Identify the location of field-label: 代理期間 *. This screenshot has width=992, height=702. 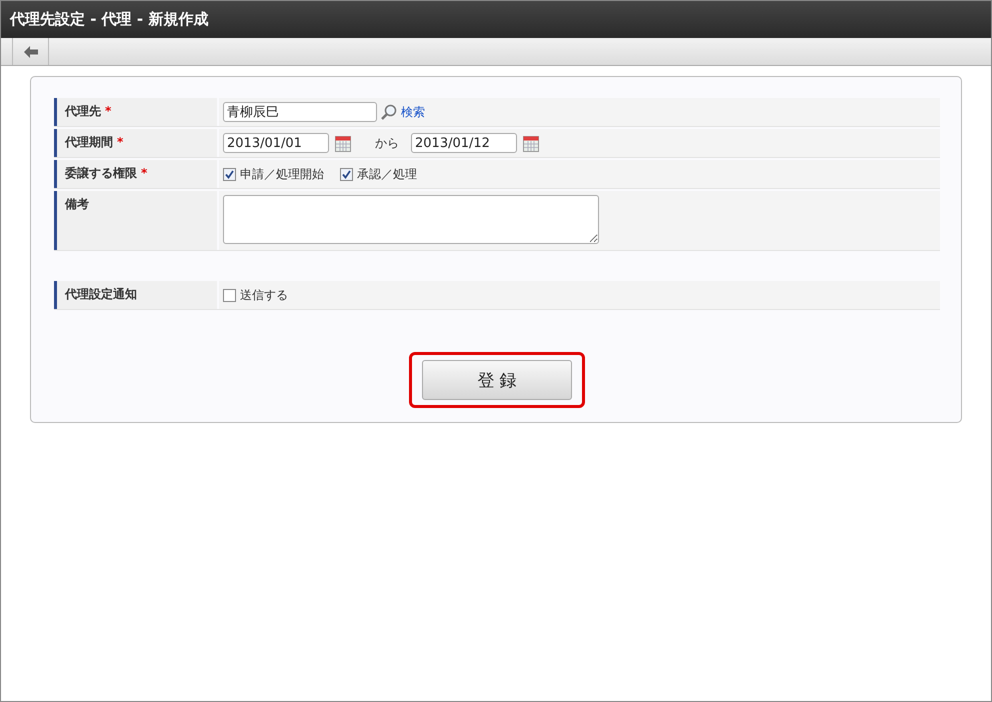
(135, 143).